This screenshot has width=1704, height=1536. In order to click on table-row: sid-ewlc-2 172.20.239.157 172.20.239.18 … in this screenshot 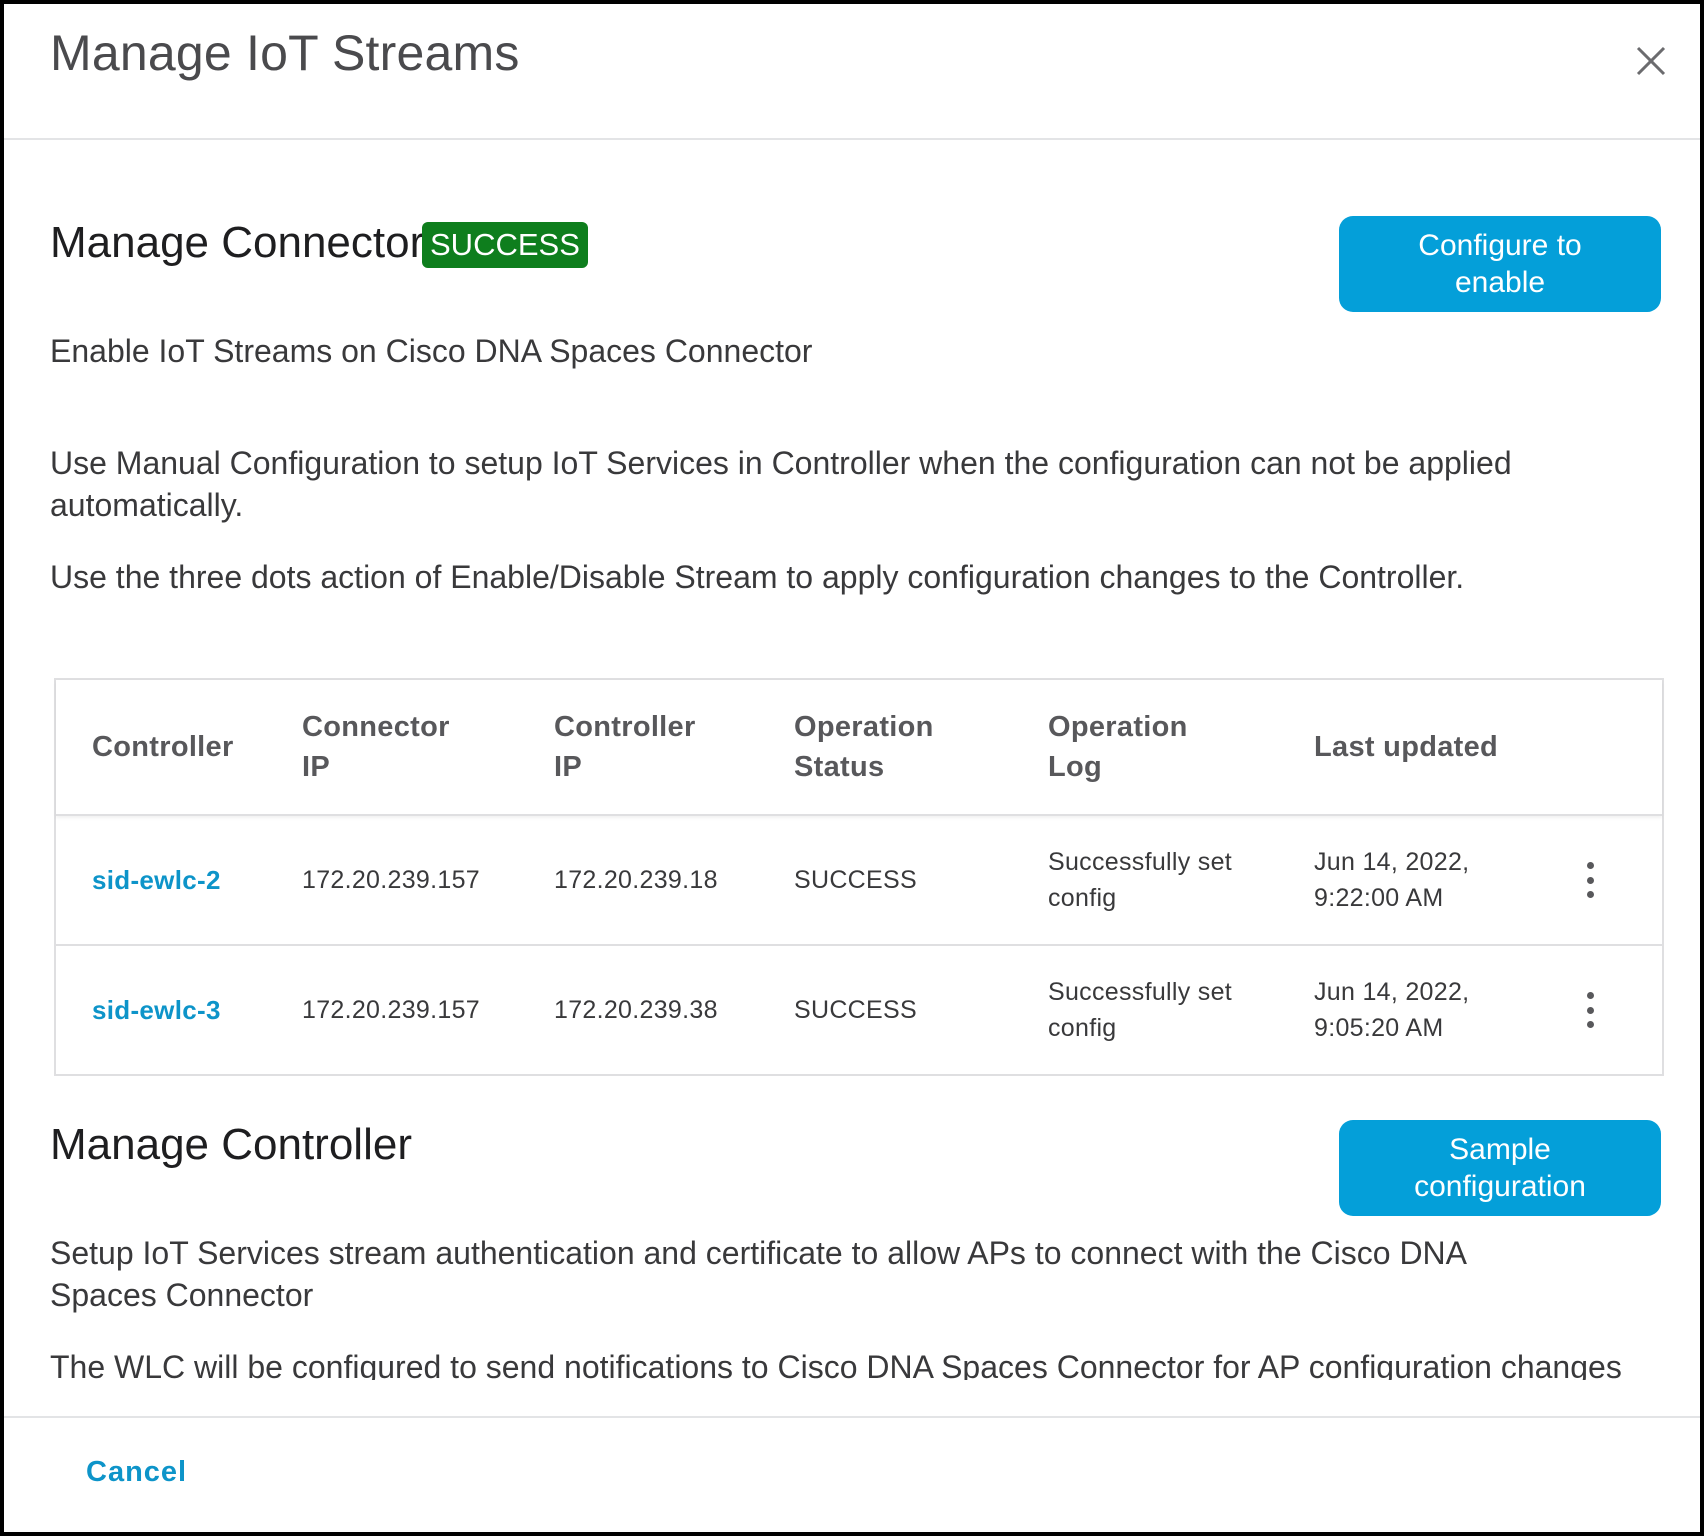, I will do `click(859, 881)`.